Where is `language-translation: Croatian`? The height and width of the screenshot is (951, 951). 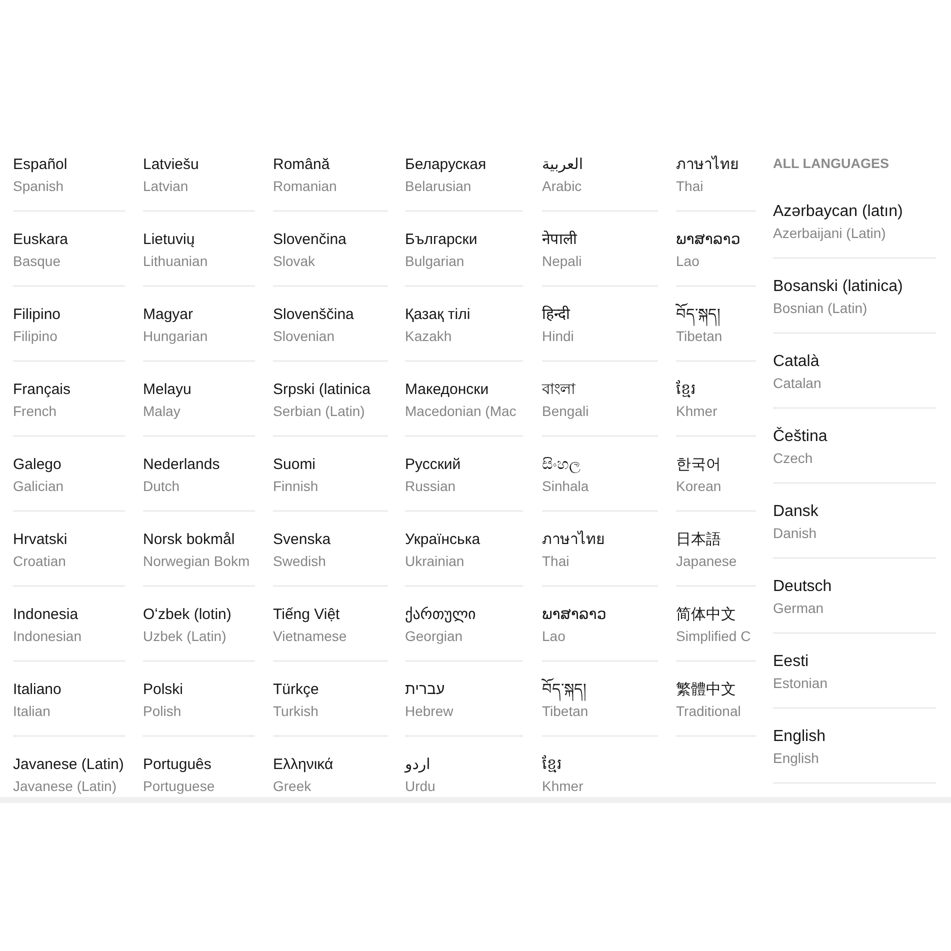
language-translation: Croatian is located at coordinates (39, 561).